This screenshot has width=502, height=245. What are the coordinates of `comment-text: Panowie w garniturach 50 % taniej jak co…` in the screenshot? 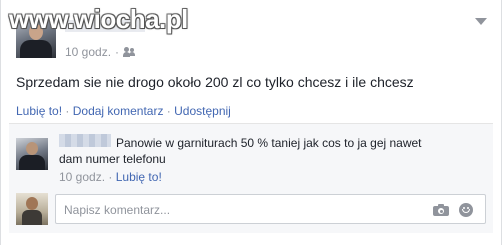 It's located at (240, 151).